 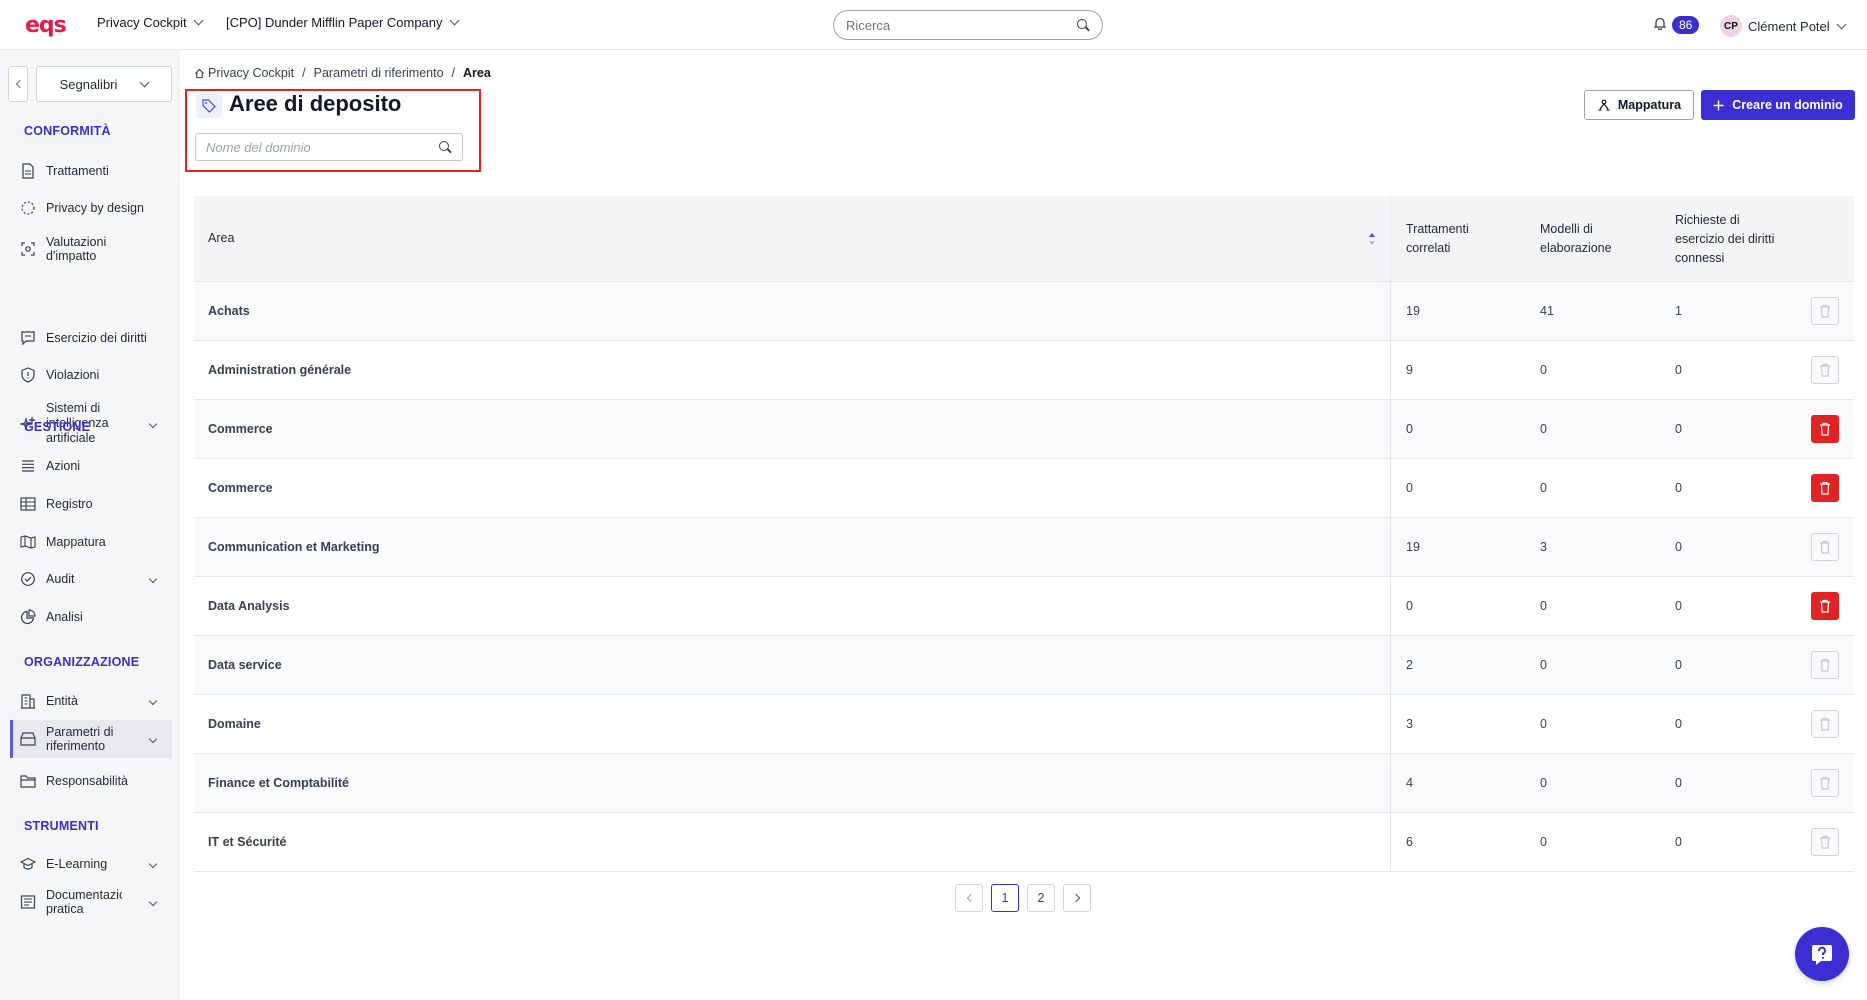 What do you see at coordinates (1409, 783) in the screenshot?
I see `trattamenti-count: 4` at bounding box center [1409, 783].